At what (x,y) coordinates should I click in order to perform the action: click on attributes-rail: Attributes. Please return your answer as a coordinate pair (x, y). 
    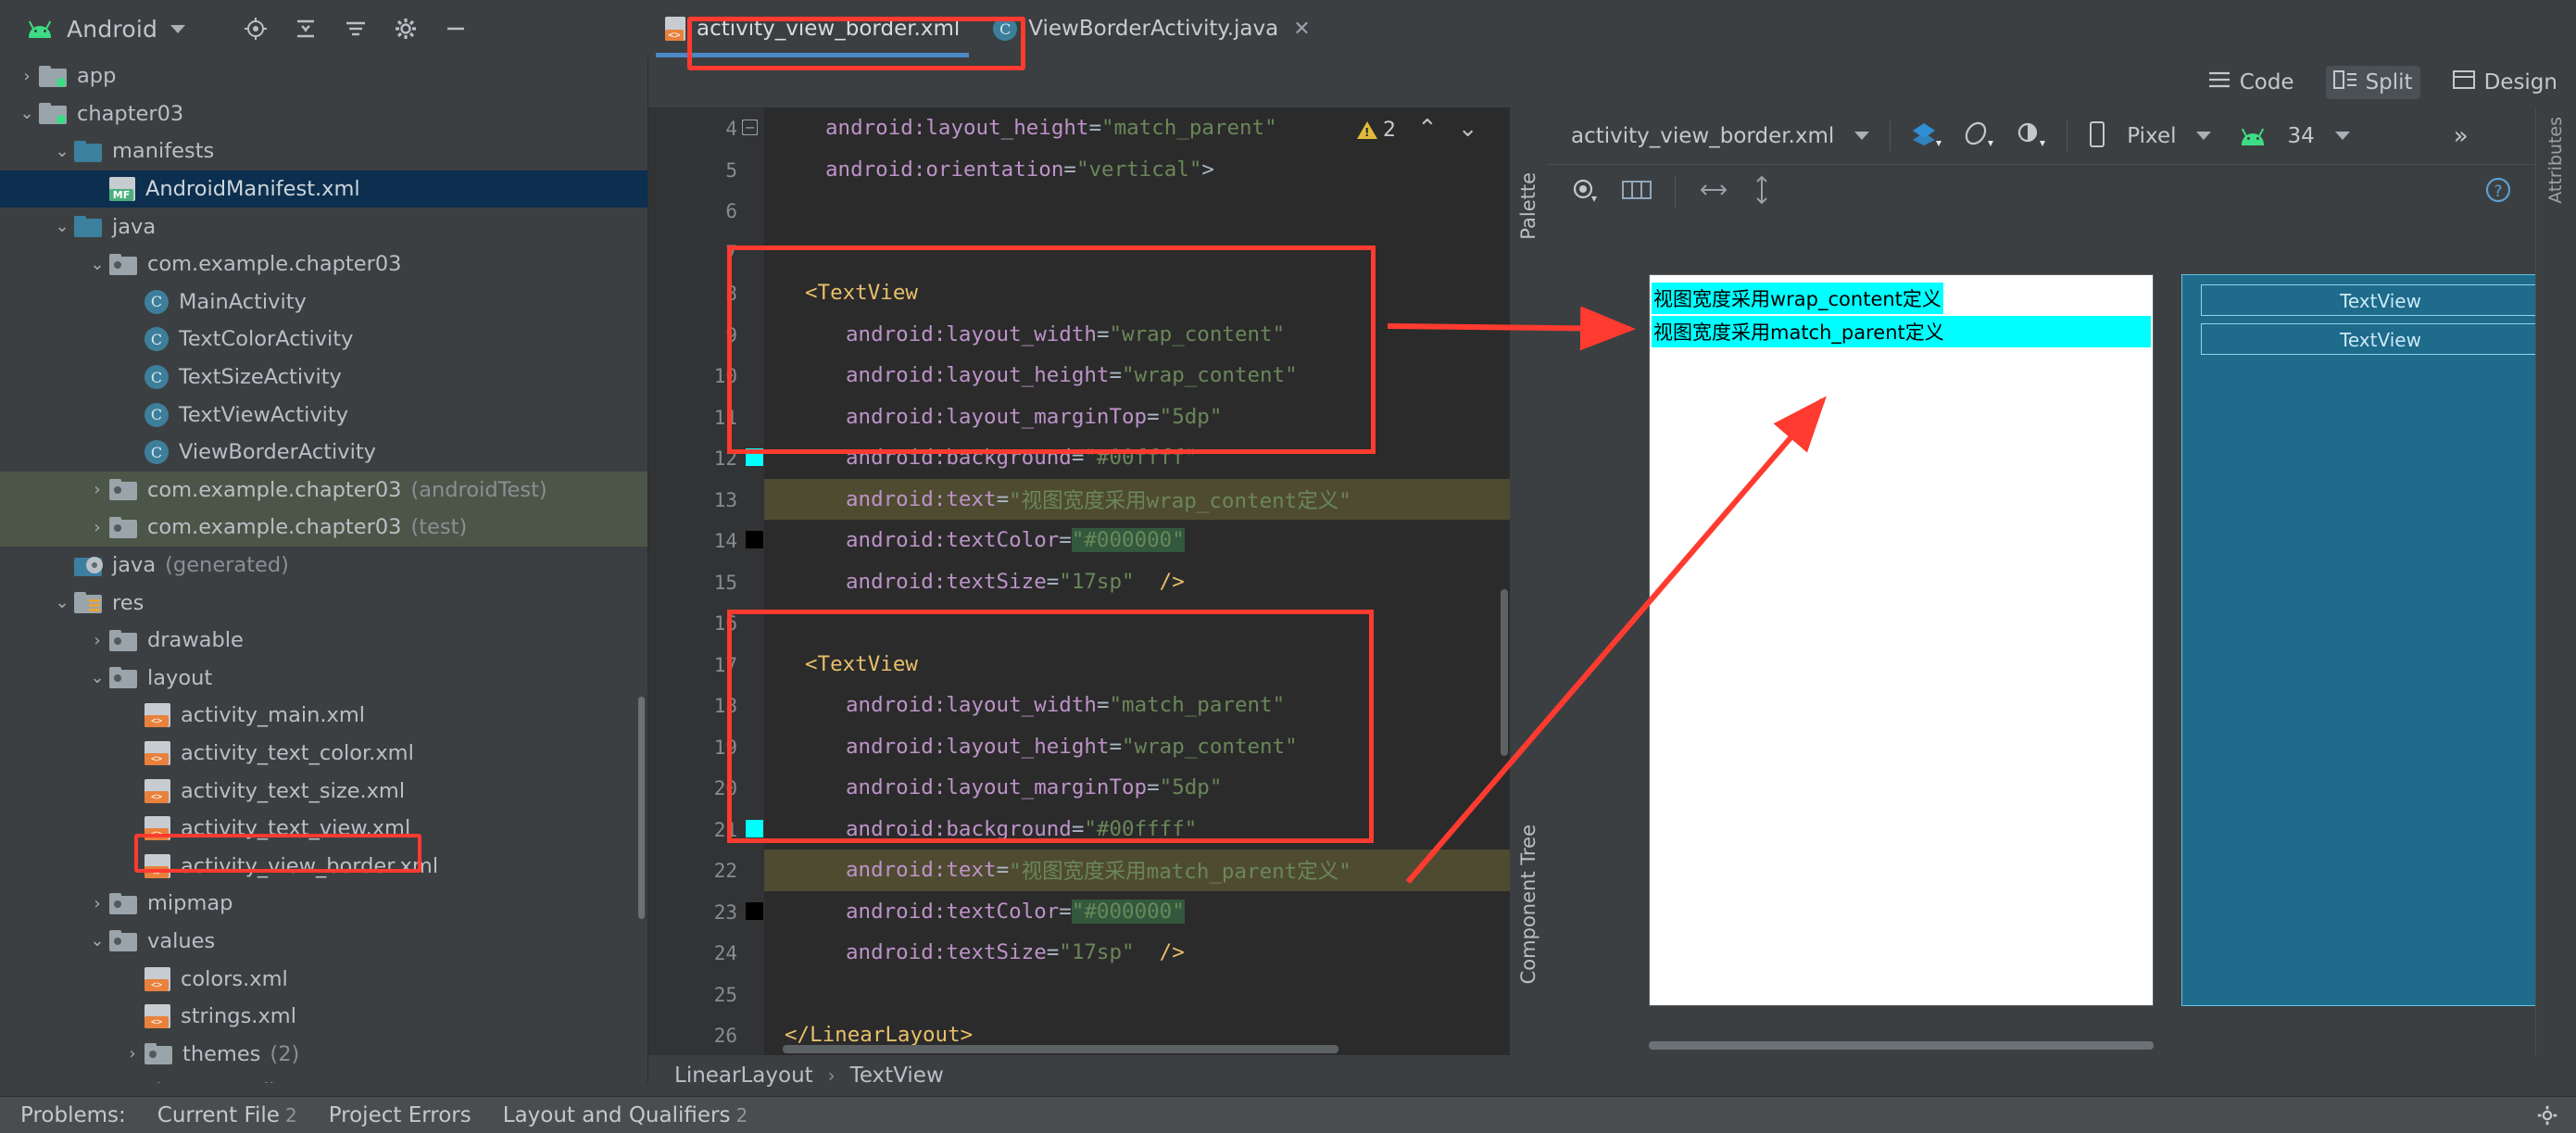
    Looking at the image, I should click on (2555, 581).